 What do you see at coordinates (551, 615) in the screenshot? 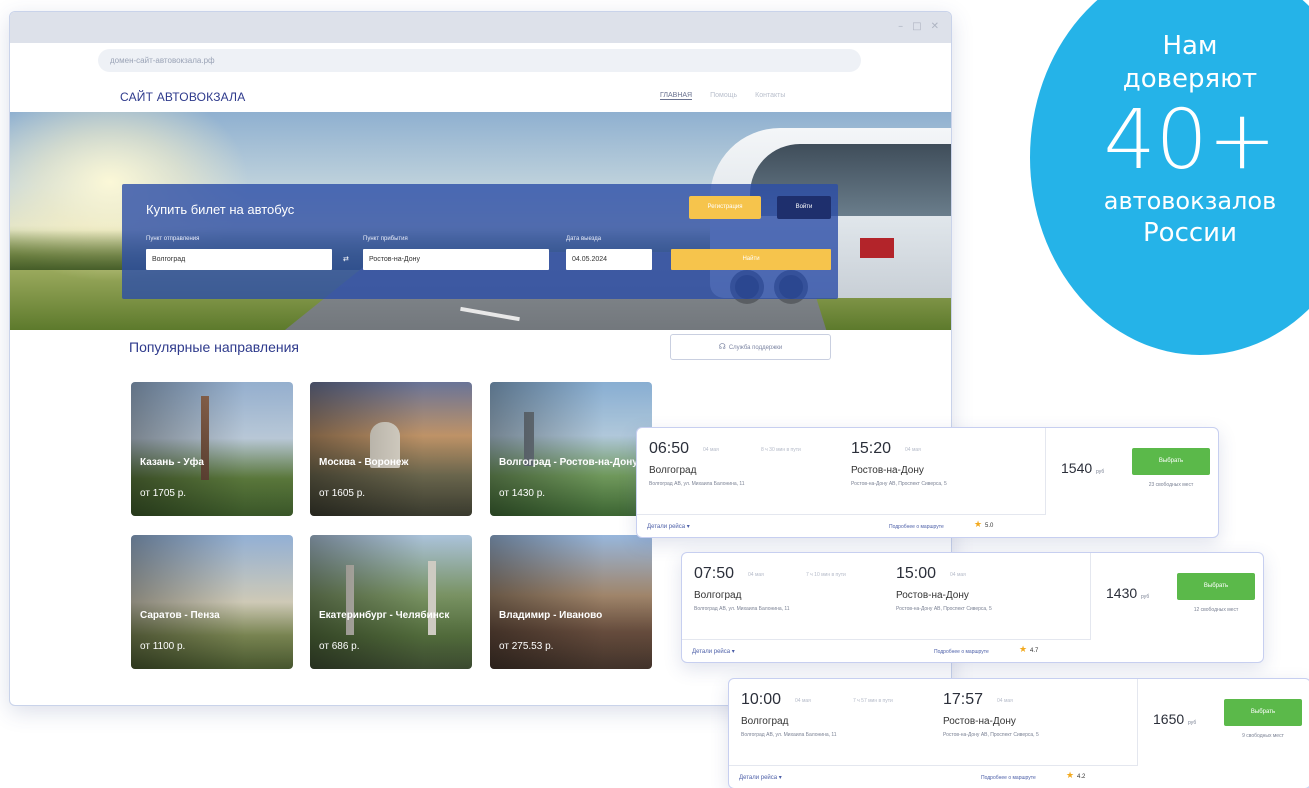
I see `tile-route: Владимир - Иваново` at bounding box center [551, 615].